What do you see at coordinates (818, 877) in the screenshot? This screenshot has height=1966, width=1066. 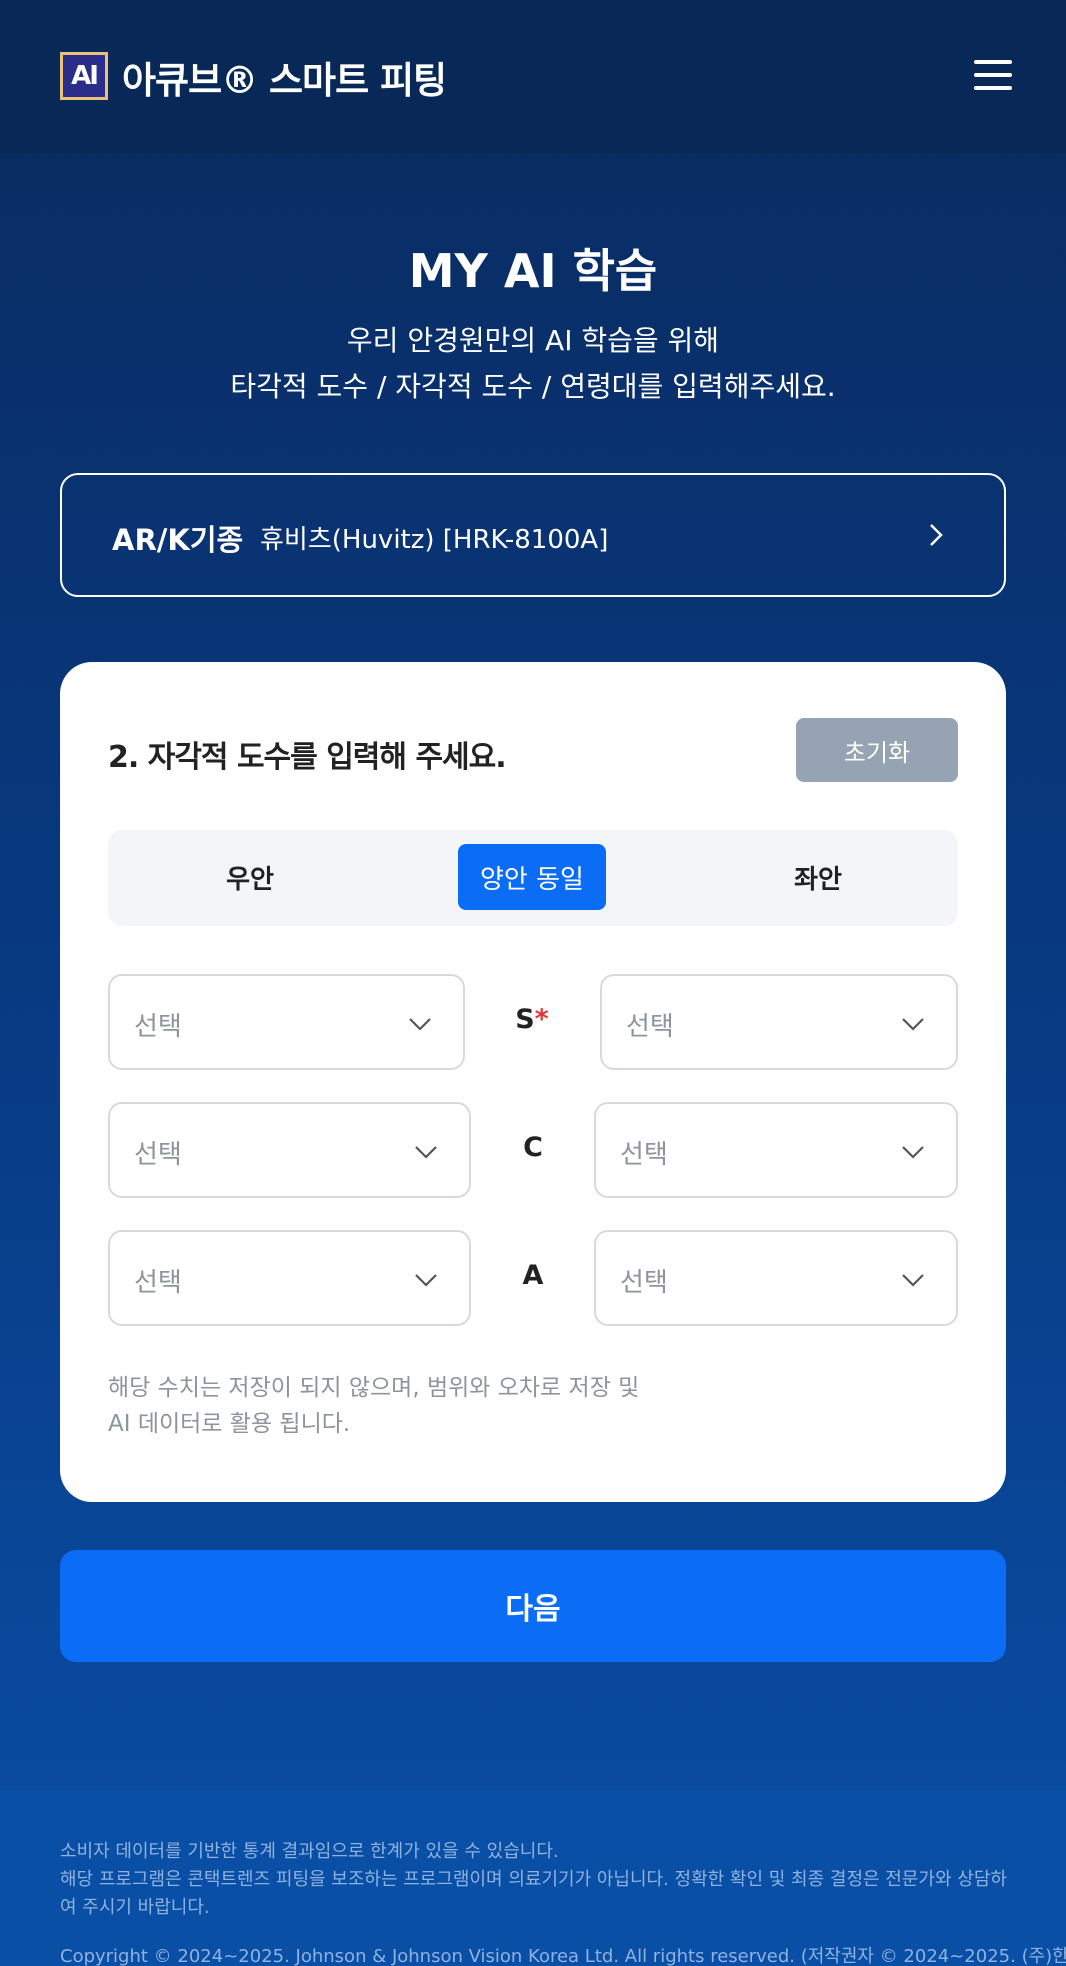 I see `tab-left-eye: 좌안` at bounding box center [818, 877].